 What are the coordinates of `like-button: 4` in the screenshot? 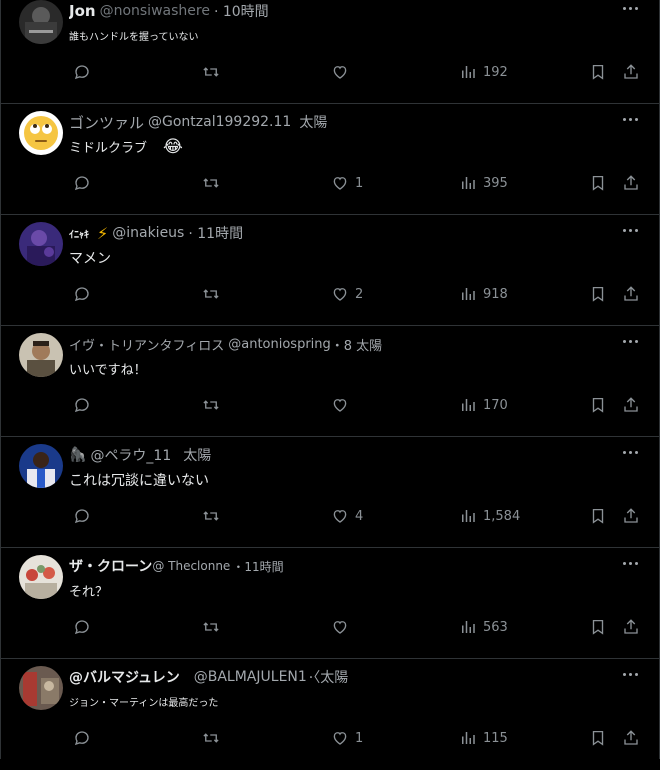 It's located at (347, 516).